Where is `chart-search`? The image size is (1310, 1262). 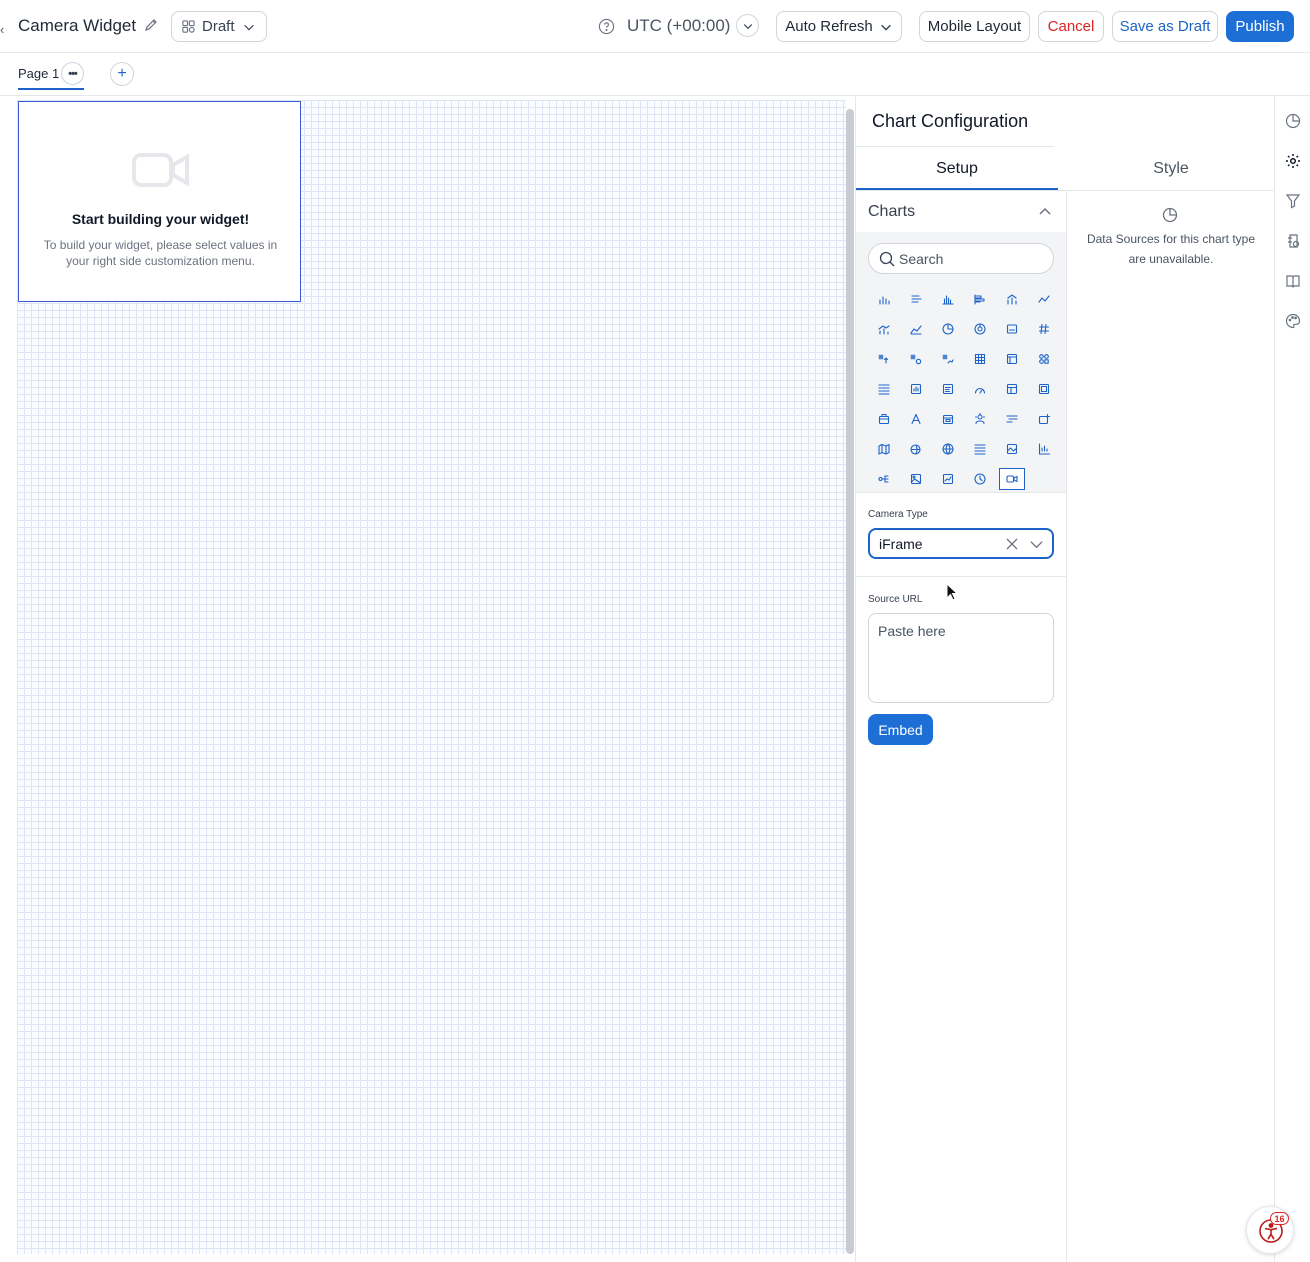
chart-search is located at coordinates (961, 258).